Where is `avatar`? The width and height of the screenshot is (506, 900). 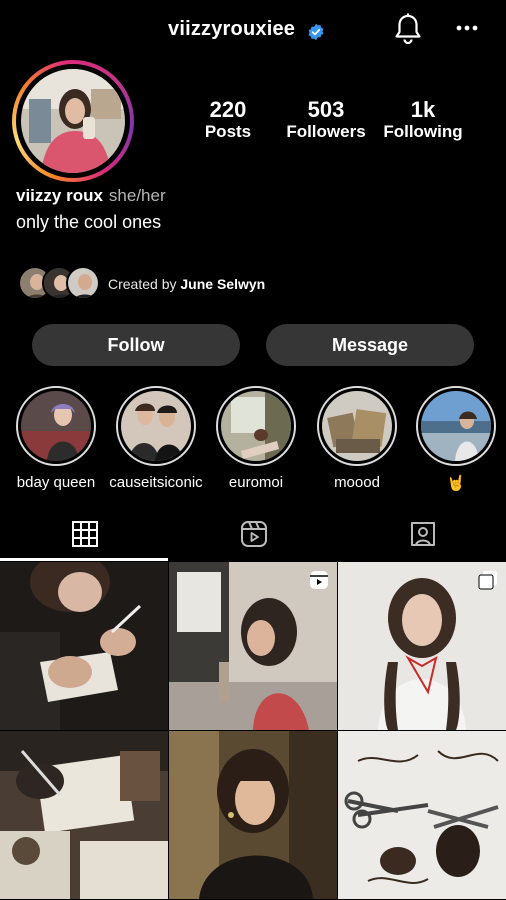
avatar is located at coordinates (73, 121).